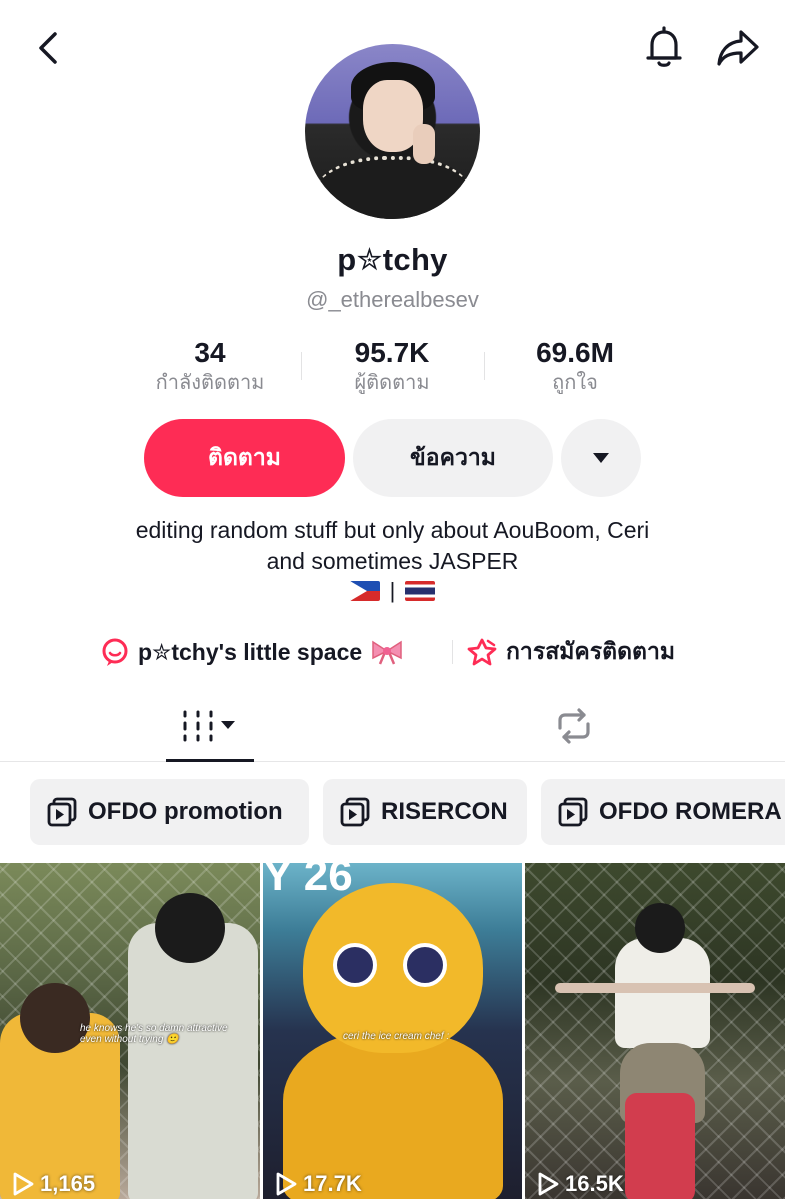 The height and width of the screenshot is (1199, 785). I want to click on view-count: 16.5K, so click(580, 1184).